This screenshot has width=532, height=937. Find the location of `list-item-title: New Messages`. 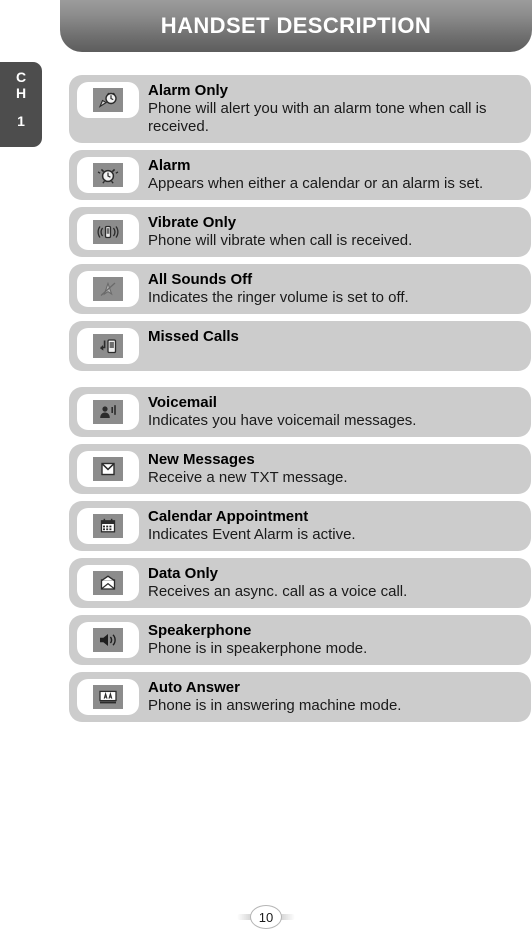

list-item-title: New Messages is located at coordinates (201, 459).